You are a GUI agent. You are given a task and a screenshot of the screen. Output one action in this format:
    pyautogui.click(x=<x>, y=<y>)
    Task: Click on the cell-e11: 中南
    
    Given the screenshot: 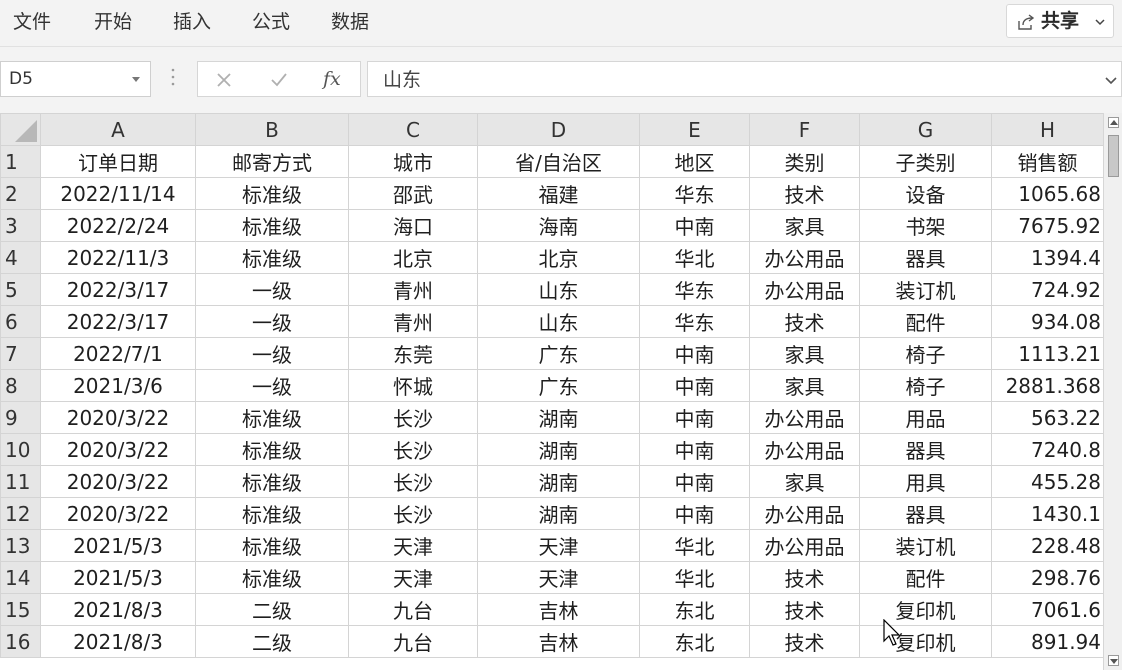 What is the action you would take?
    pyautogui.click(x=694, y=481)
    